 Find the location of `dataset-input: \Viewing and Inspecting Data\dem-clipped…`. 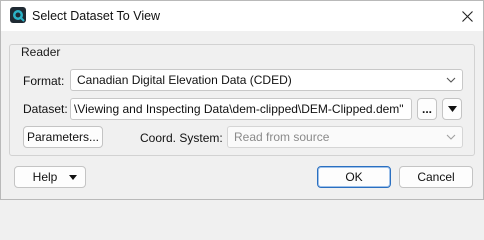

dataset-input: \Viewing and Inspecting Data\dem-clipped… is located at coordinates (241, 109).